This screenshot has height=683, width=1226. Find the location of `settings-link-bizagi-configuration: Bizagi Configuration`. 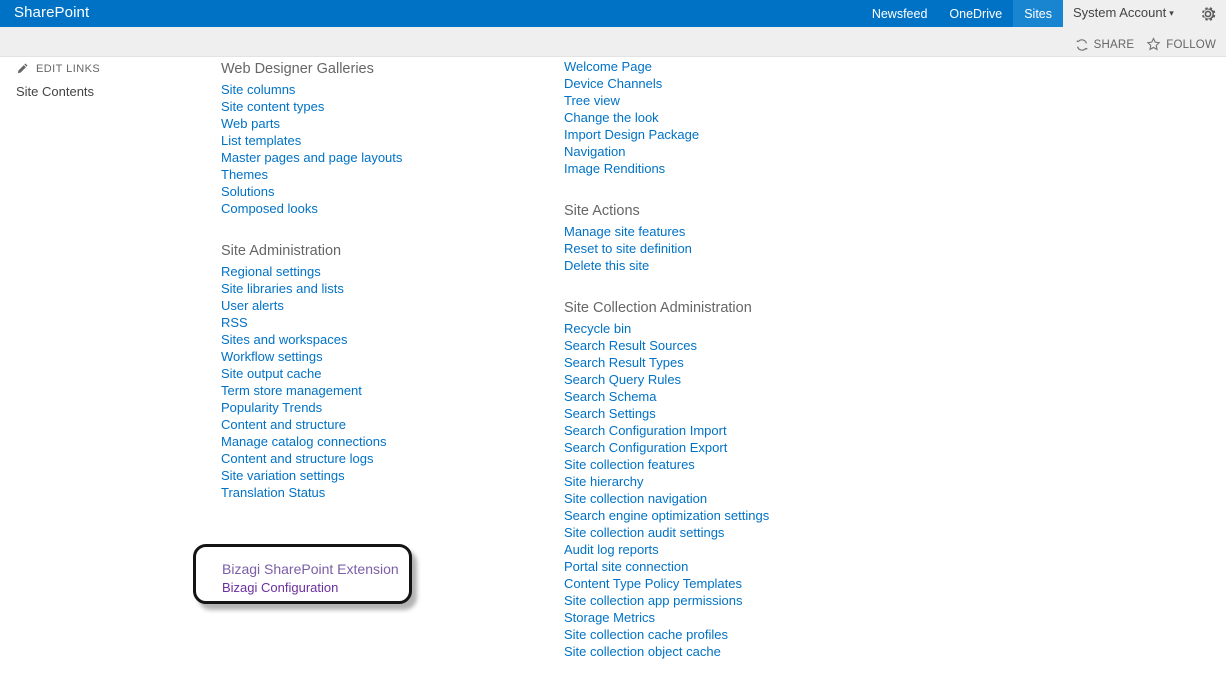

settings-link-bizagi-configuration: Bizagi Configuration is located at coordinates (310, 587).